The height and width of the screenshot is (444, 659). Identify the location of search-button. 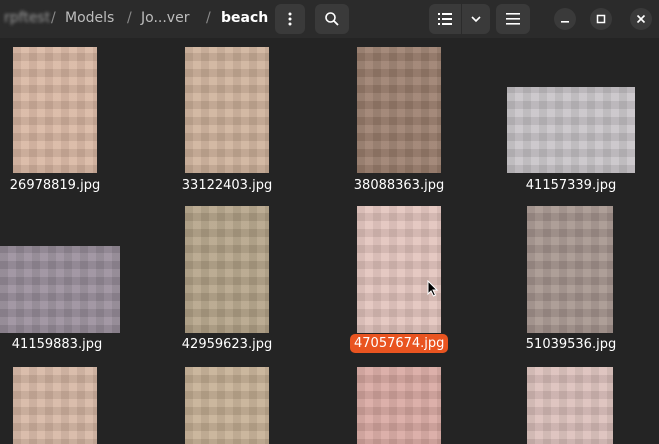
(332, 19).